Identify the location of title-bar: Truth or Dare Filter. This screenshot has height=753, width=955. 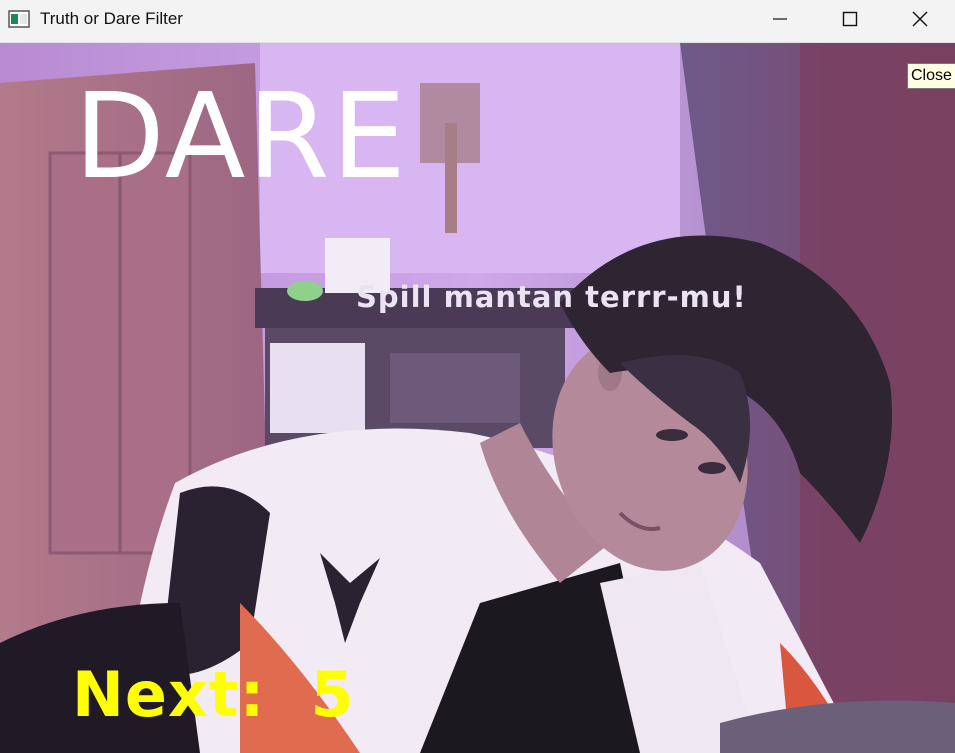
(477, 21).